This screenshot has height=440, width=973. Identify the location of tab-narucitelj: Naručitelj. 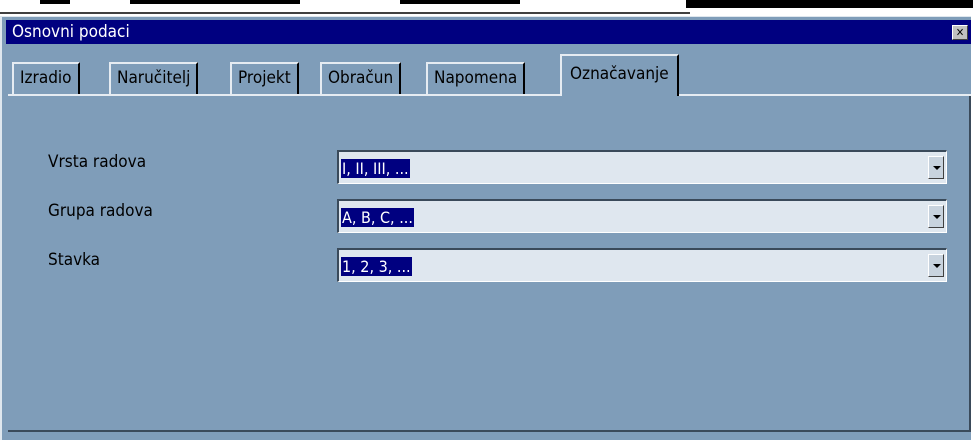
(154, 78).